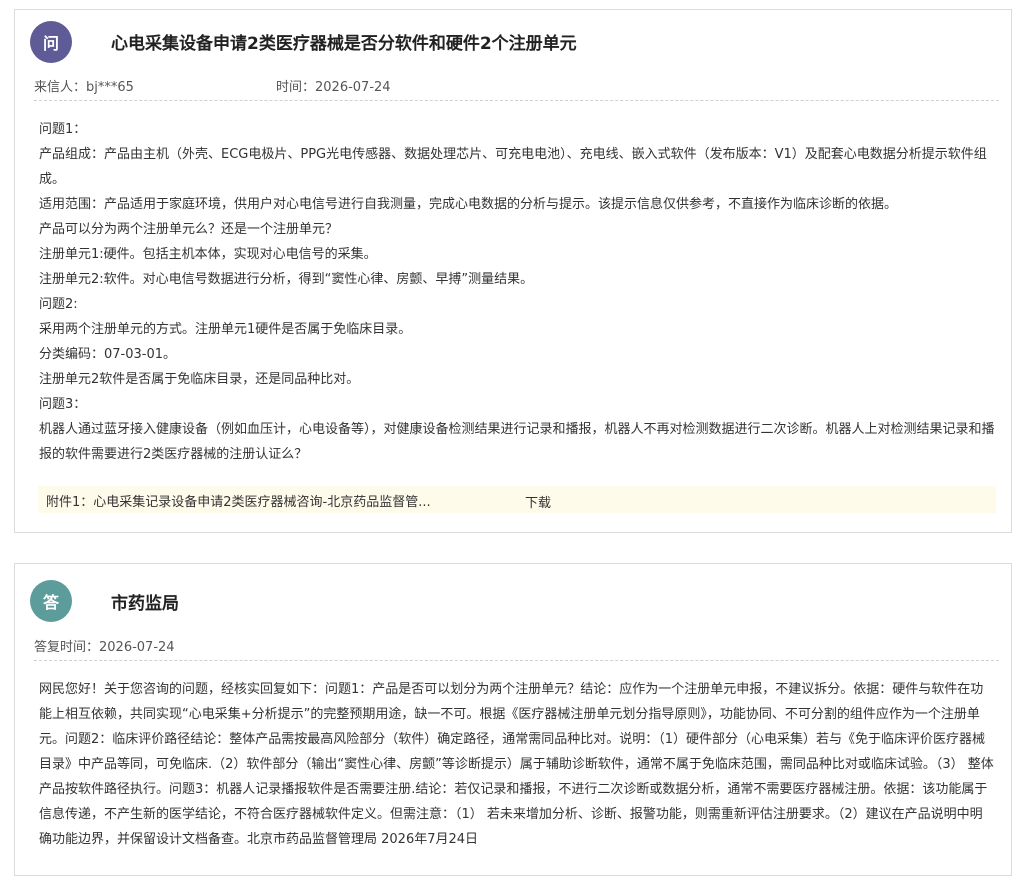 The height and width of the screenshot is (888, 1029). I want to click on question-line: 注册单元2软件是否属于免临床目录，还是同品种比对。, so click(199, 379).